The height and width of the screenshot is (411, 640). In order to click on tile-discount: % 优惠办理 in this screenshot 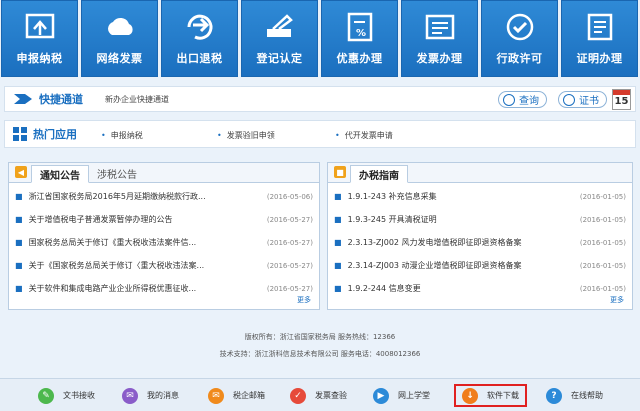, I will do `click(359, 38)`.